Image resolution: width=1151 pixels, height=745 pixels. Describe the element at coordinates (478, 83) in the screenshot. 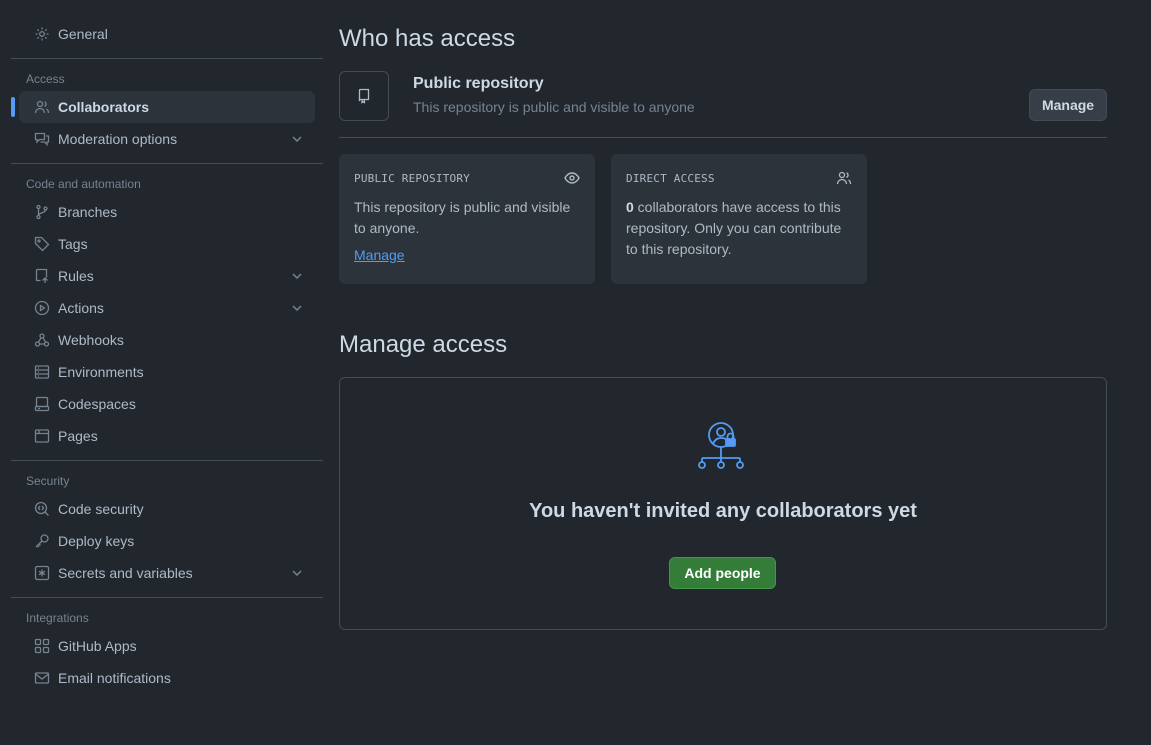

I see `repo-visibility-title: Public repository` at that location.